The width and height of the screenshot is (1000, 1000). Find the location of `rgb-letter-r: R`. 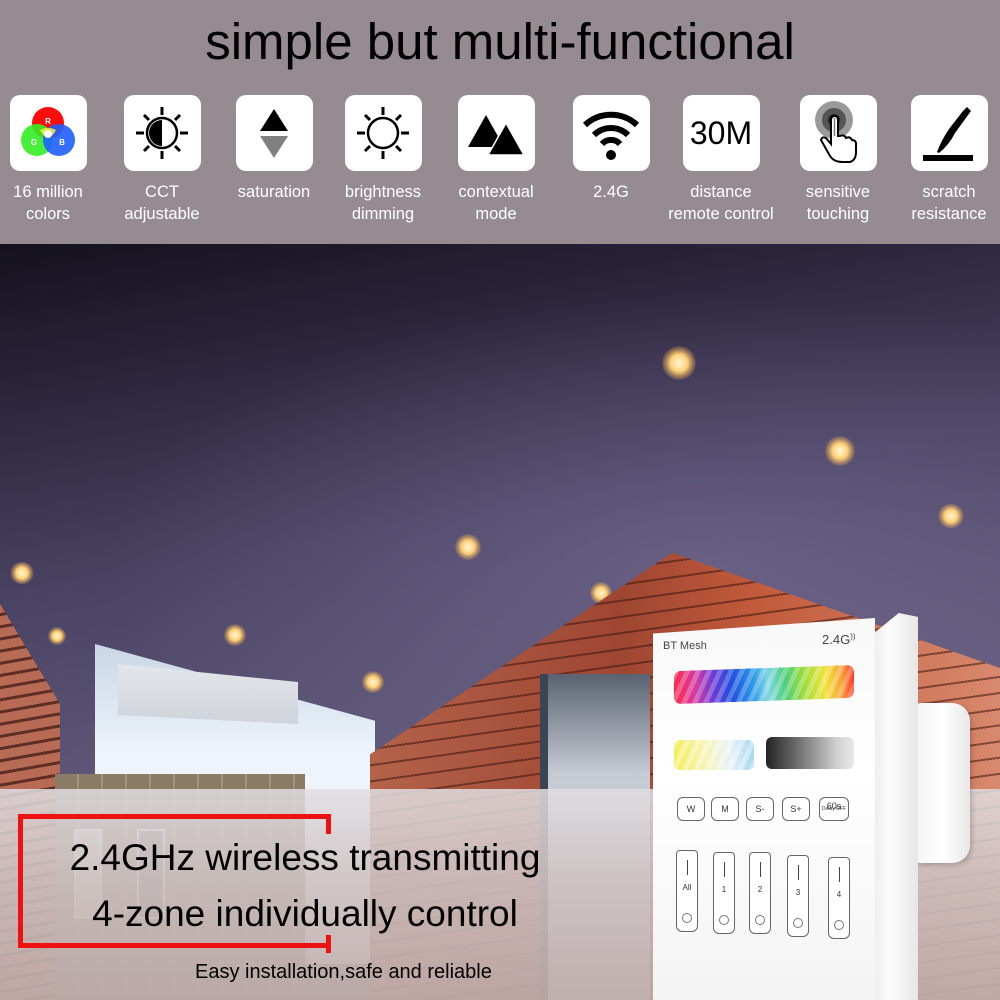

rgb-letter-r: R is located at coordinates (48, 121).